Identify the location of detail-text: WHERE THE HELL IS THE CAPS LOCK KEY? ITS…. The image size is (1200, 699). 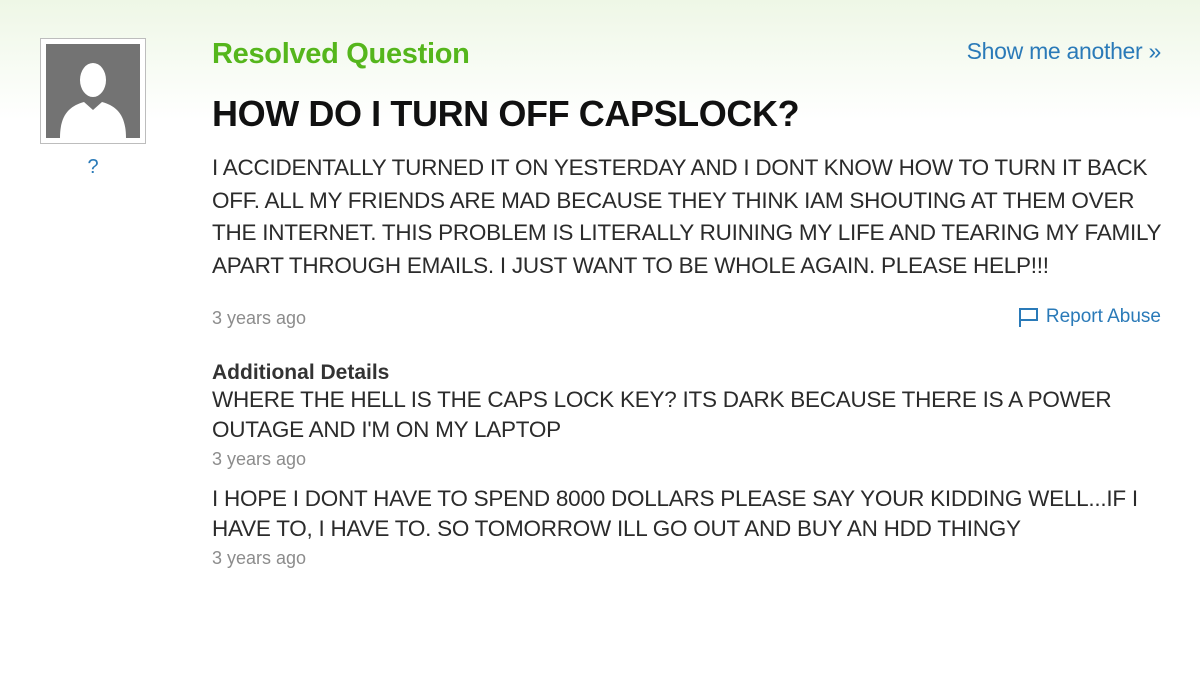
(662, 414).